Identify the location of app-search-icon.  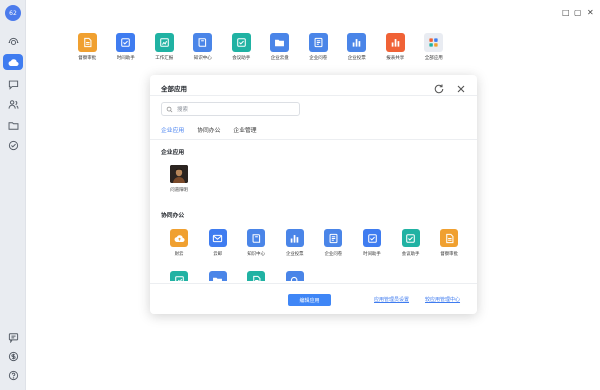
(295, 276).